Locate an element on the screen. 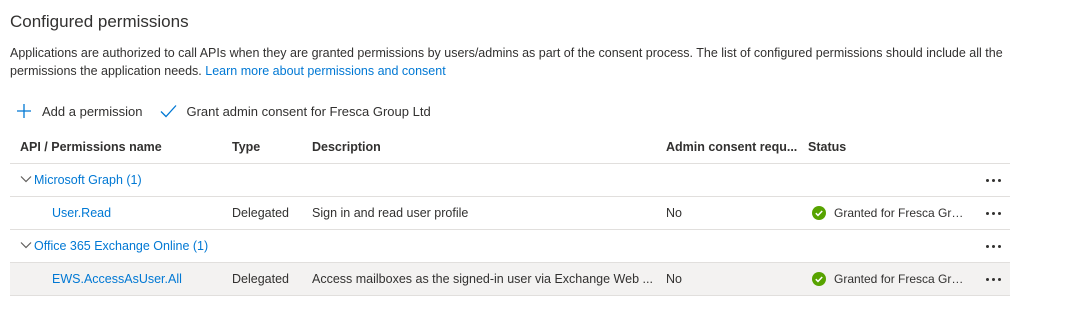 The image size is (1066, 317). add-permission-label: Add a permission is located at coordinates (92, 111).